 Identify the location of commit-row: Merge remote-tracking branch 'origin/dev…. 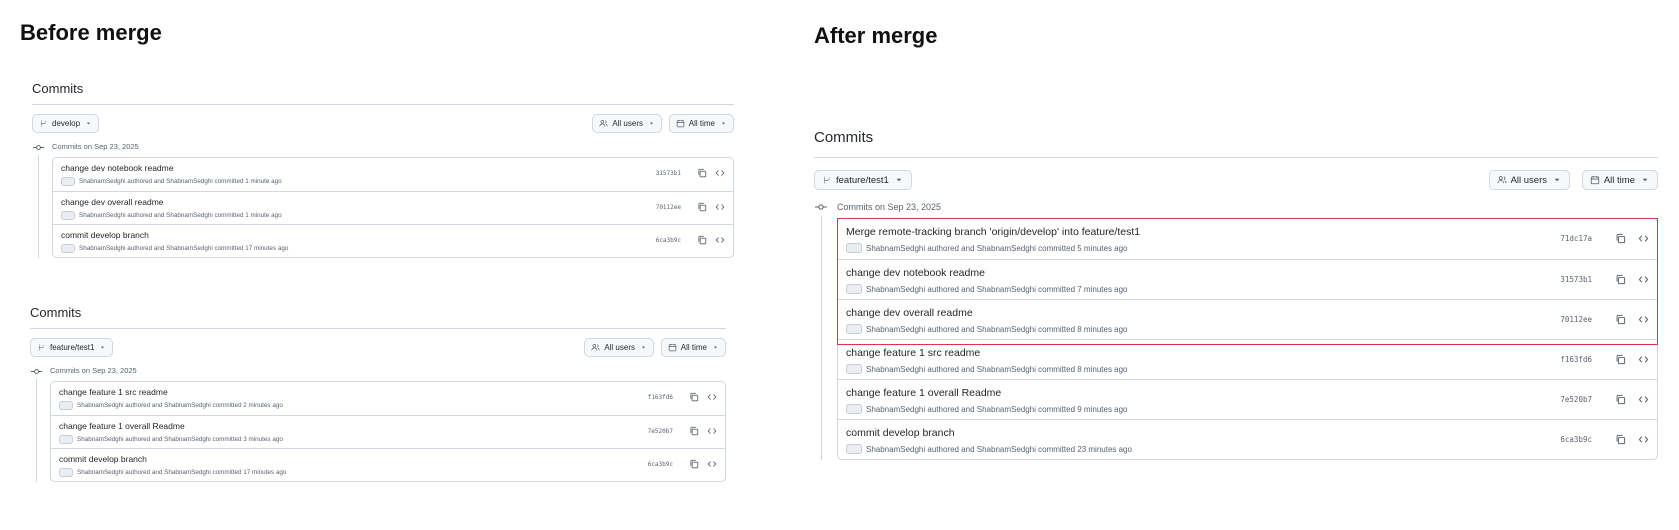
(1247, 239).